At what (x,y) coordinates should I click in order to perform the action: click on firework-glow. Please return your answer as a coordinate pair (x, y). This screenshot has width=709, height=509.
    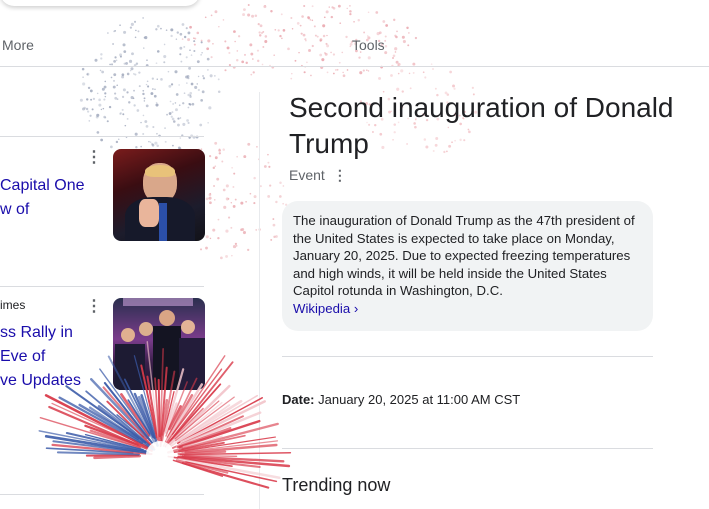
    Looking at the image, I should click on (160, 455).